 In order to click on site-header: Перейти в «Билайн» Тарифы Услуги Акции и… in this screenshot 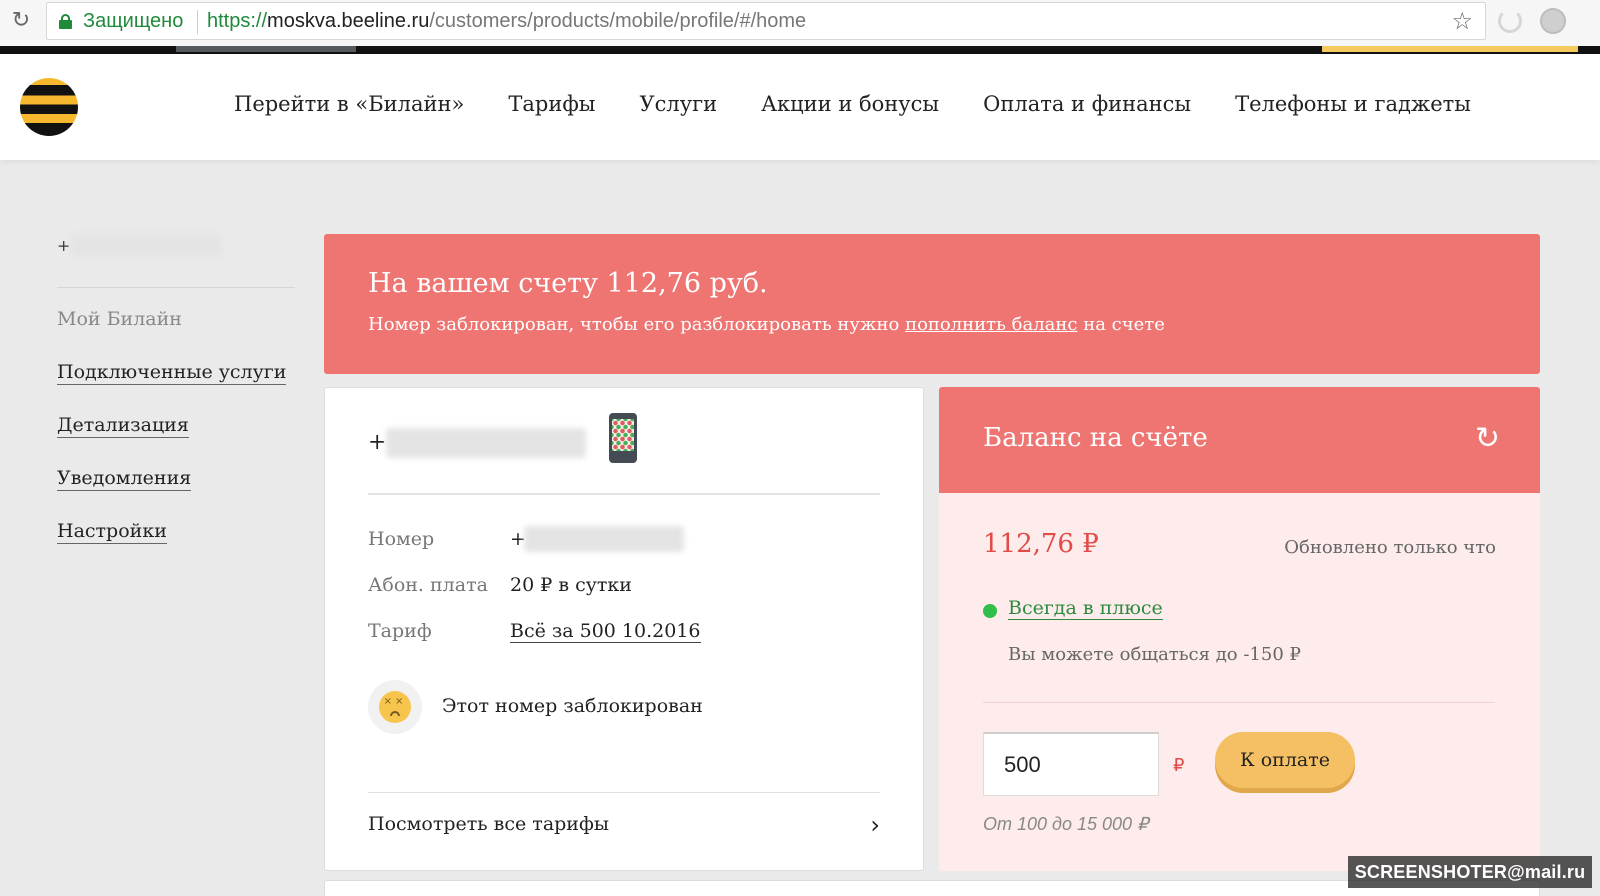, I will do `click(800, 107)`.